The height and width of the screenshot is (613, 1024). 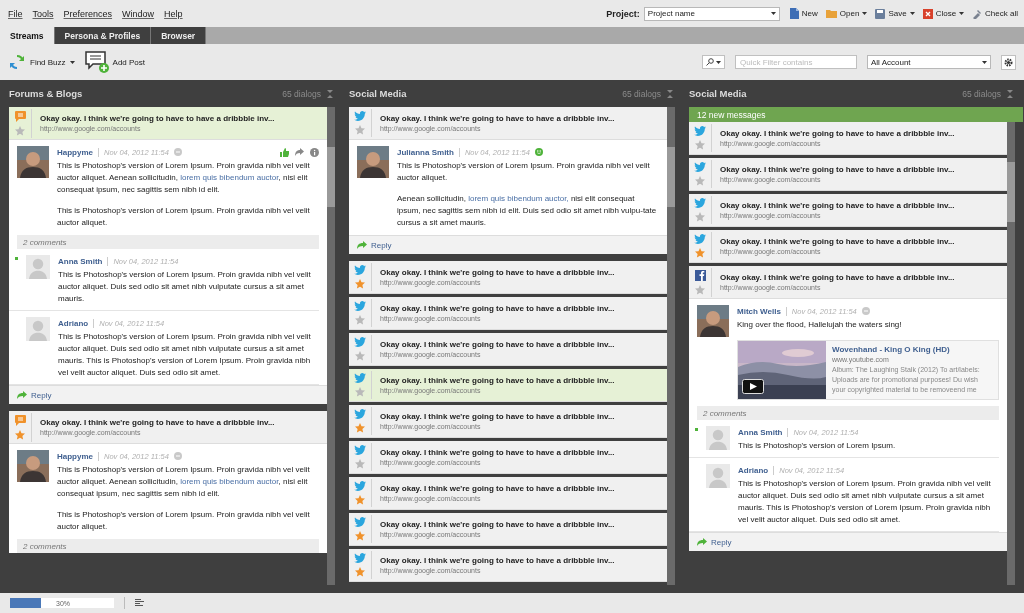 What do you see at coordinates (943, 13) in the screenshot?
I see `toolbar-button: Close` at bounding box center [943, 13].